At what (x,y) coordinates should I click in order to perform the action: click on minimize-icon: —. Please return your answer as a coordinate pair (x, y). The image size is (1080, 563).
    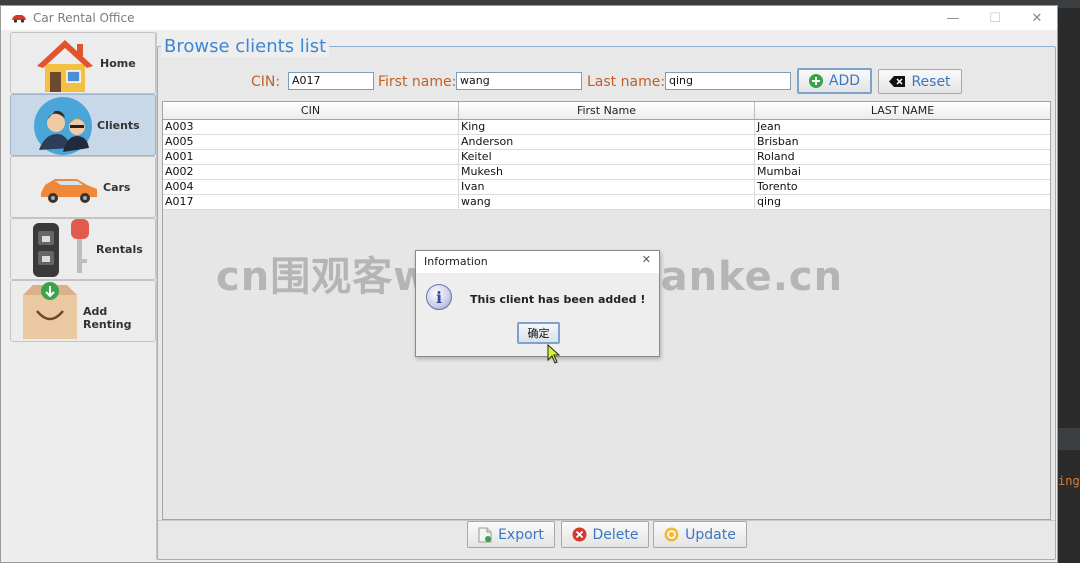
    Looking at the image, I should click on (953, 18).